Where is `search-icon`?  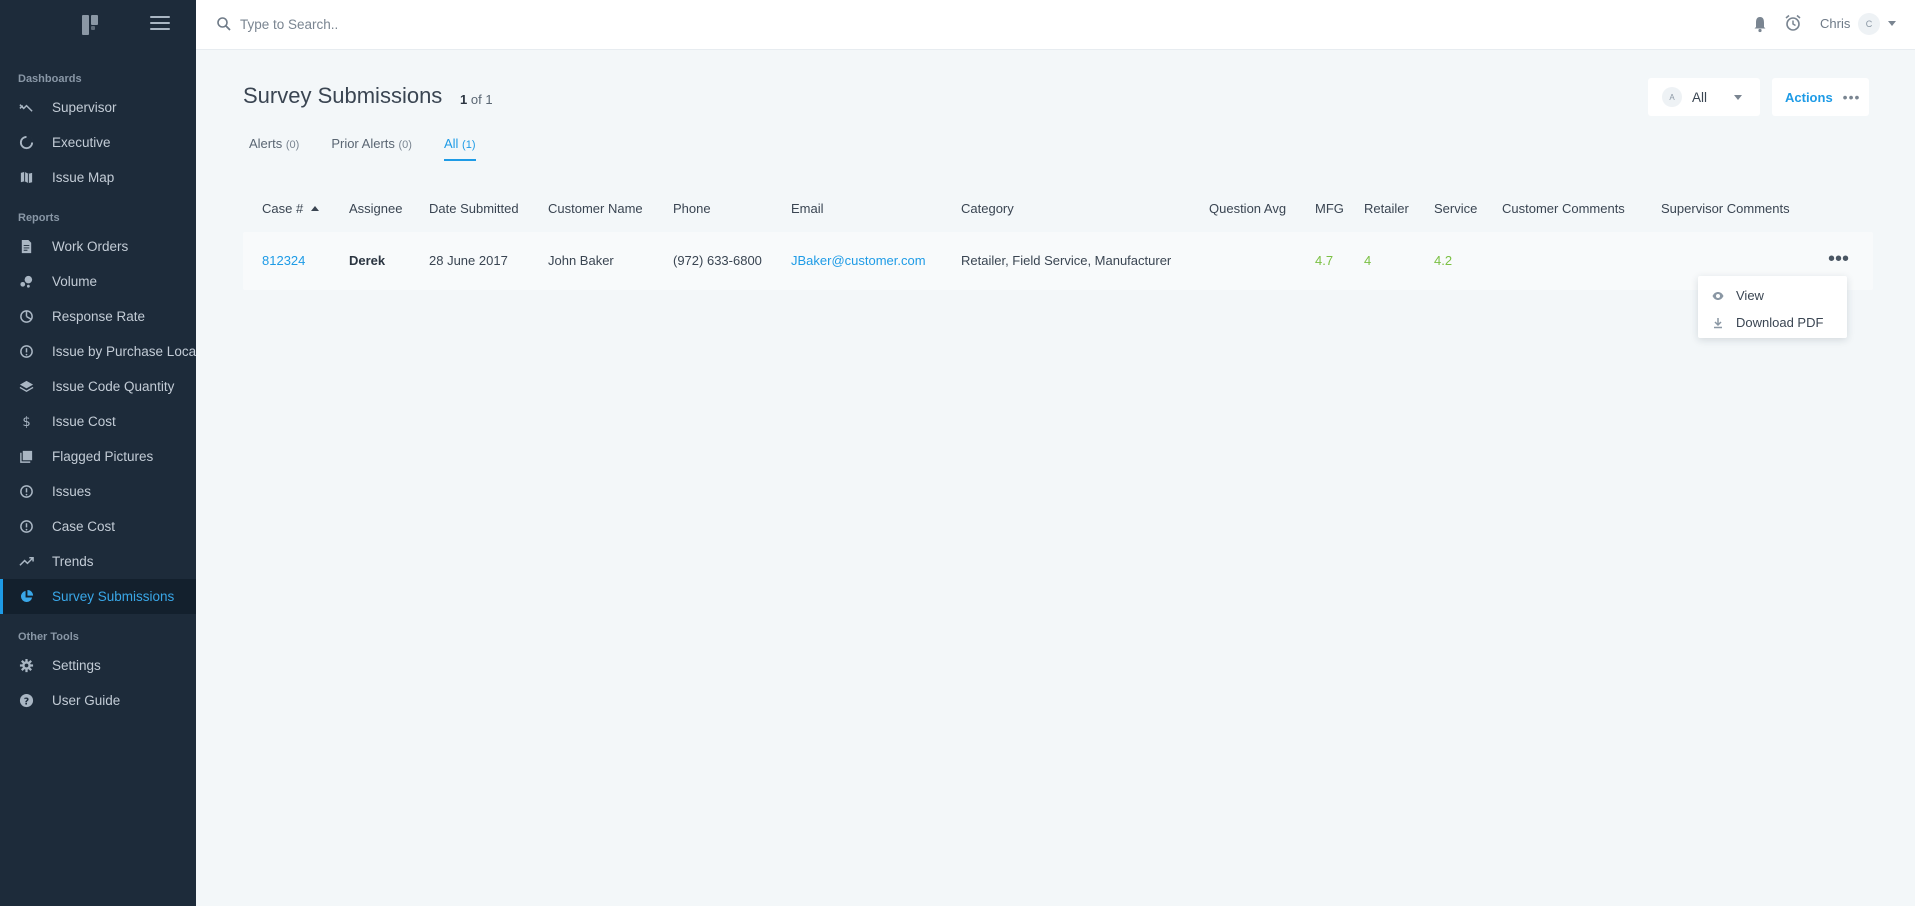
search-icon is located at coordinates (224, 24).